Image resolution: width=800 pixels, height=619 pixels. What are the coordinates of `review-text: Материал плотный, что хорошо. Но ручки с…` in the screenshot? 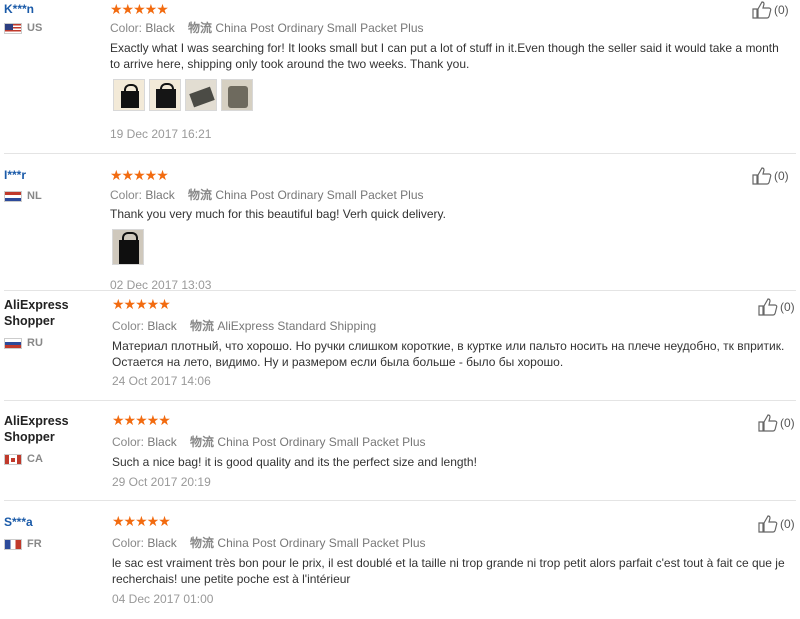 It's located at (448, 354).